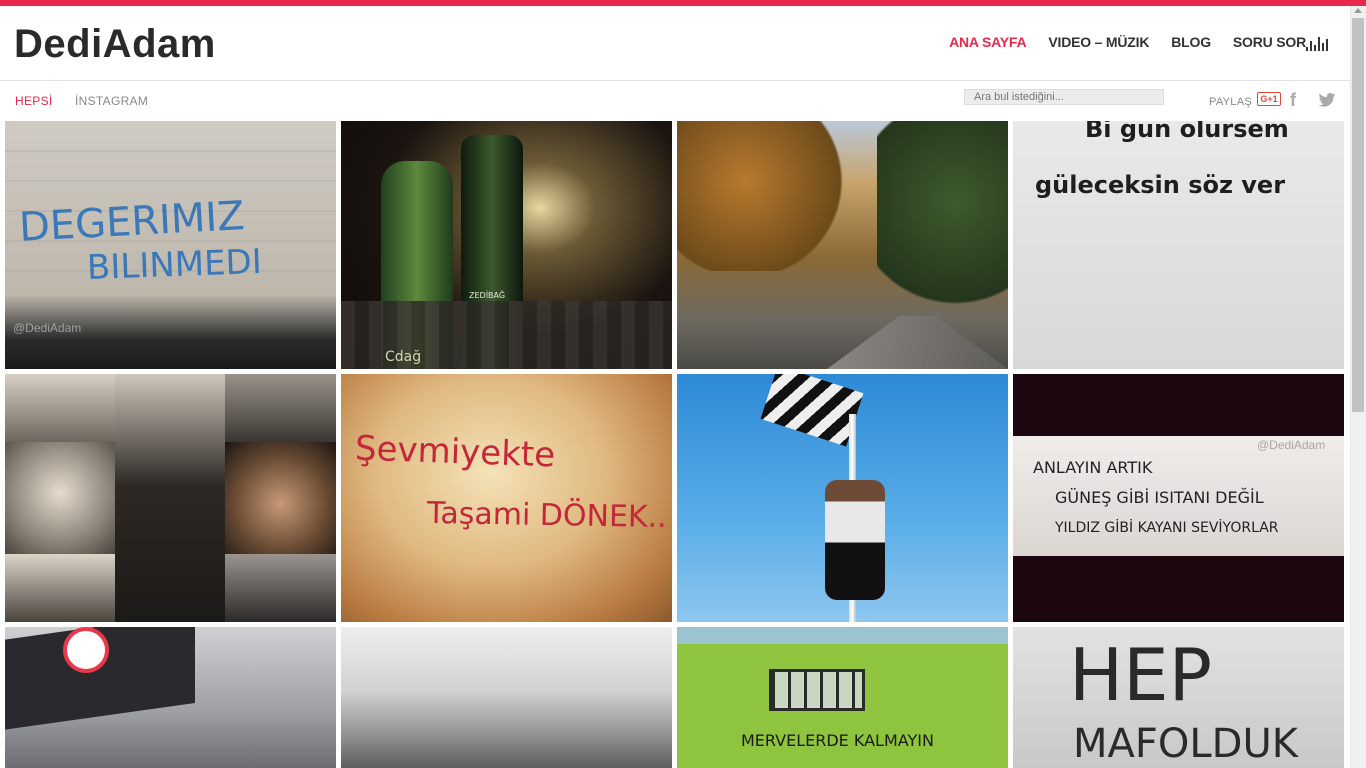 The image size is (1366, 768). I want to click on site-logo: DediAdam, so click(115, 44).